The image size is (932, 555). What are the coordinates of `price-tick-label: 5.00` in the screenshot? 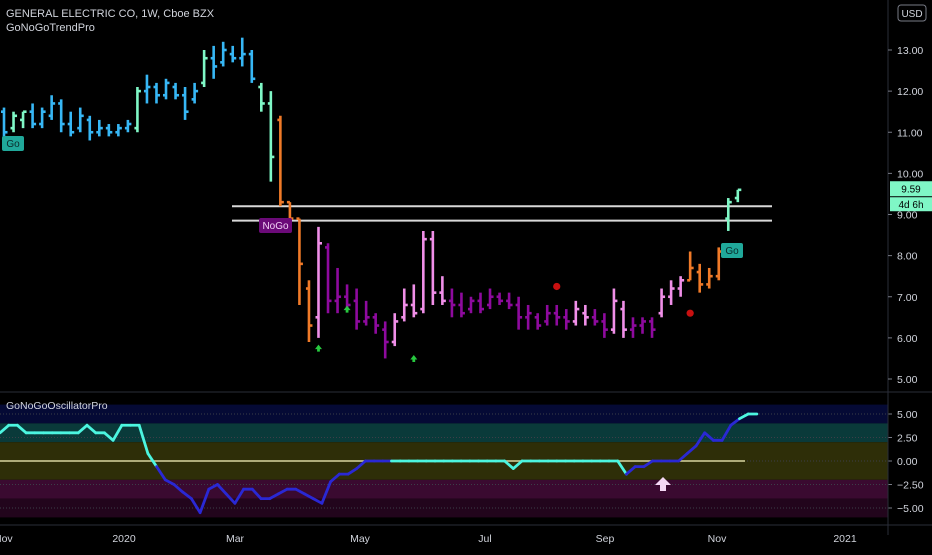 It's located at (907, 380).